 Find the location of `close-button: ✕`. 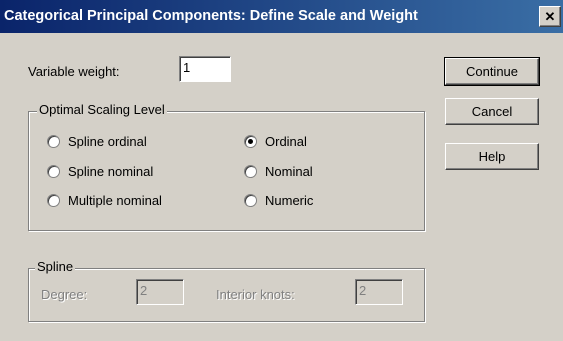

close-button: ✕ is located at coordinates (550, 16).